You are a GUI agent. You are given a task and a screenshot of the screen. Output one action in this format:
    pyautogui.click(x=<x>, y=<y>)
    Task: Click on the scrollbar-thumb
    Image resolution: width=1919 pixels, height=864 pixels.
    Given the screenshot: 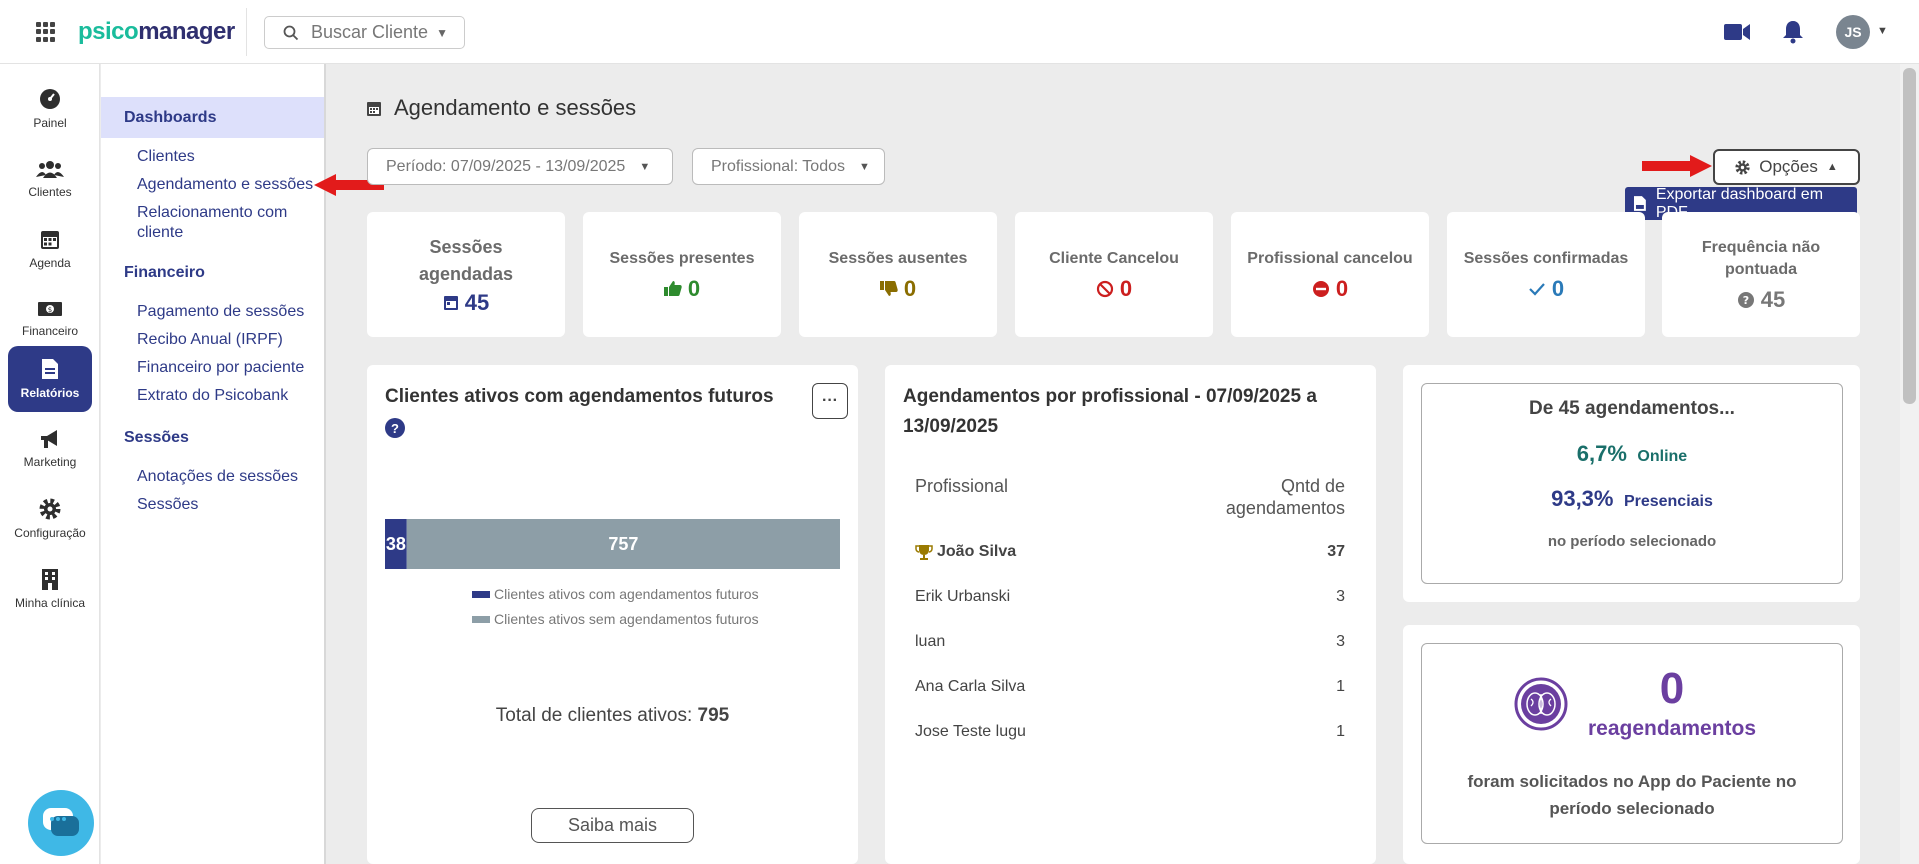 What is the action you would take?
    pyautogui.click(x=1909, y=236)
    